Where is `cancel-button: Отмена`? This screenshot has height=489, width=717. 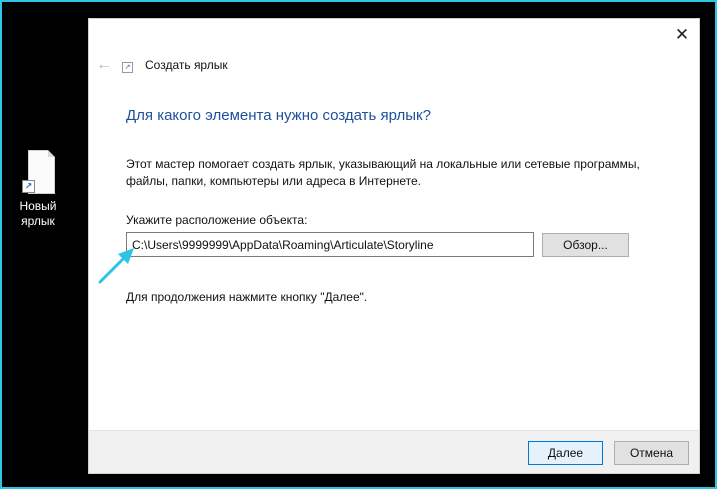
cancel-button: Отмена is located at coordinates (651, 453).